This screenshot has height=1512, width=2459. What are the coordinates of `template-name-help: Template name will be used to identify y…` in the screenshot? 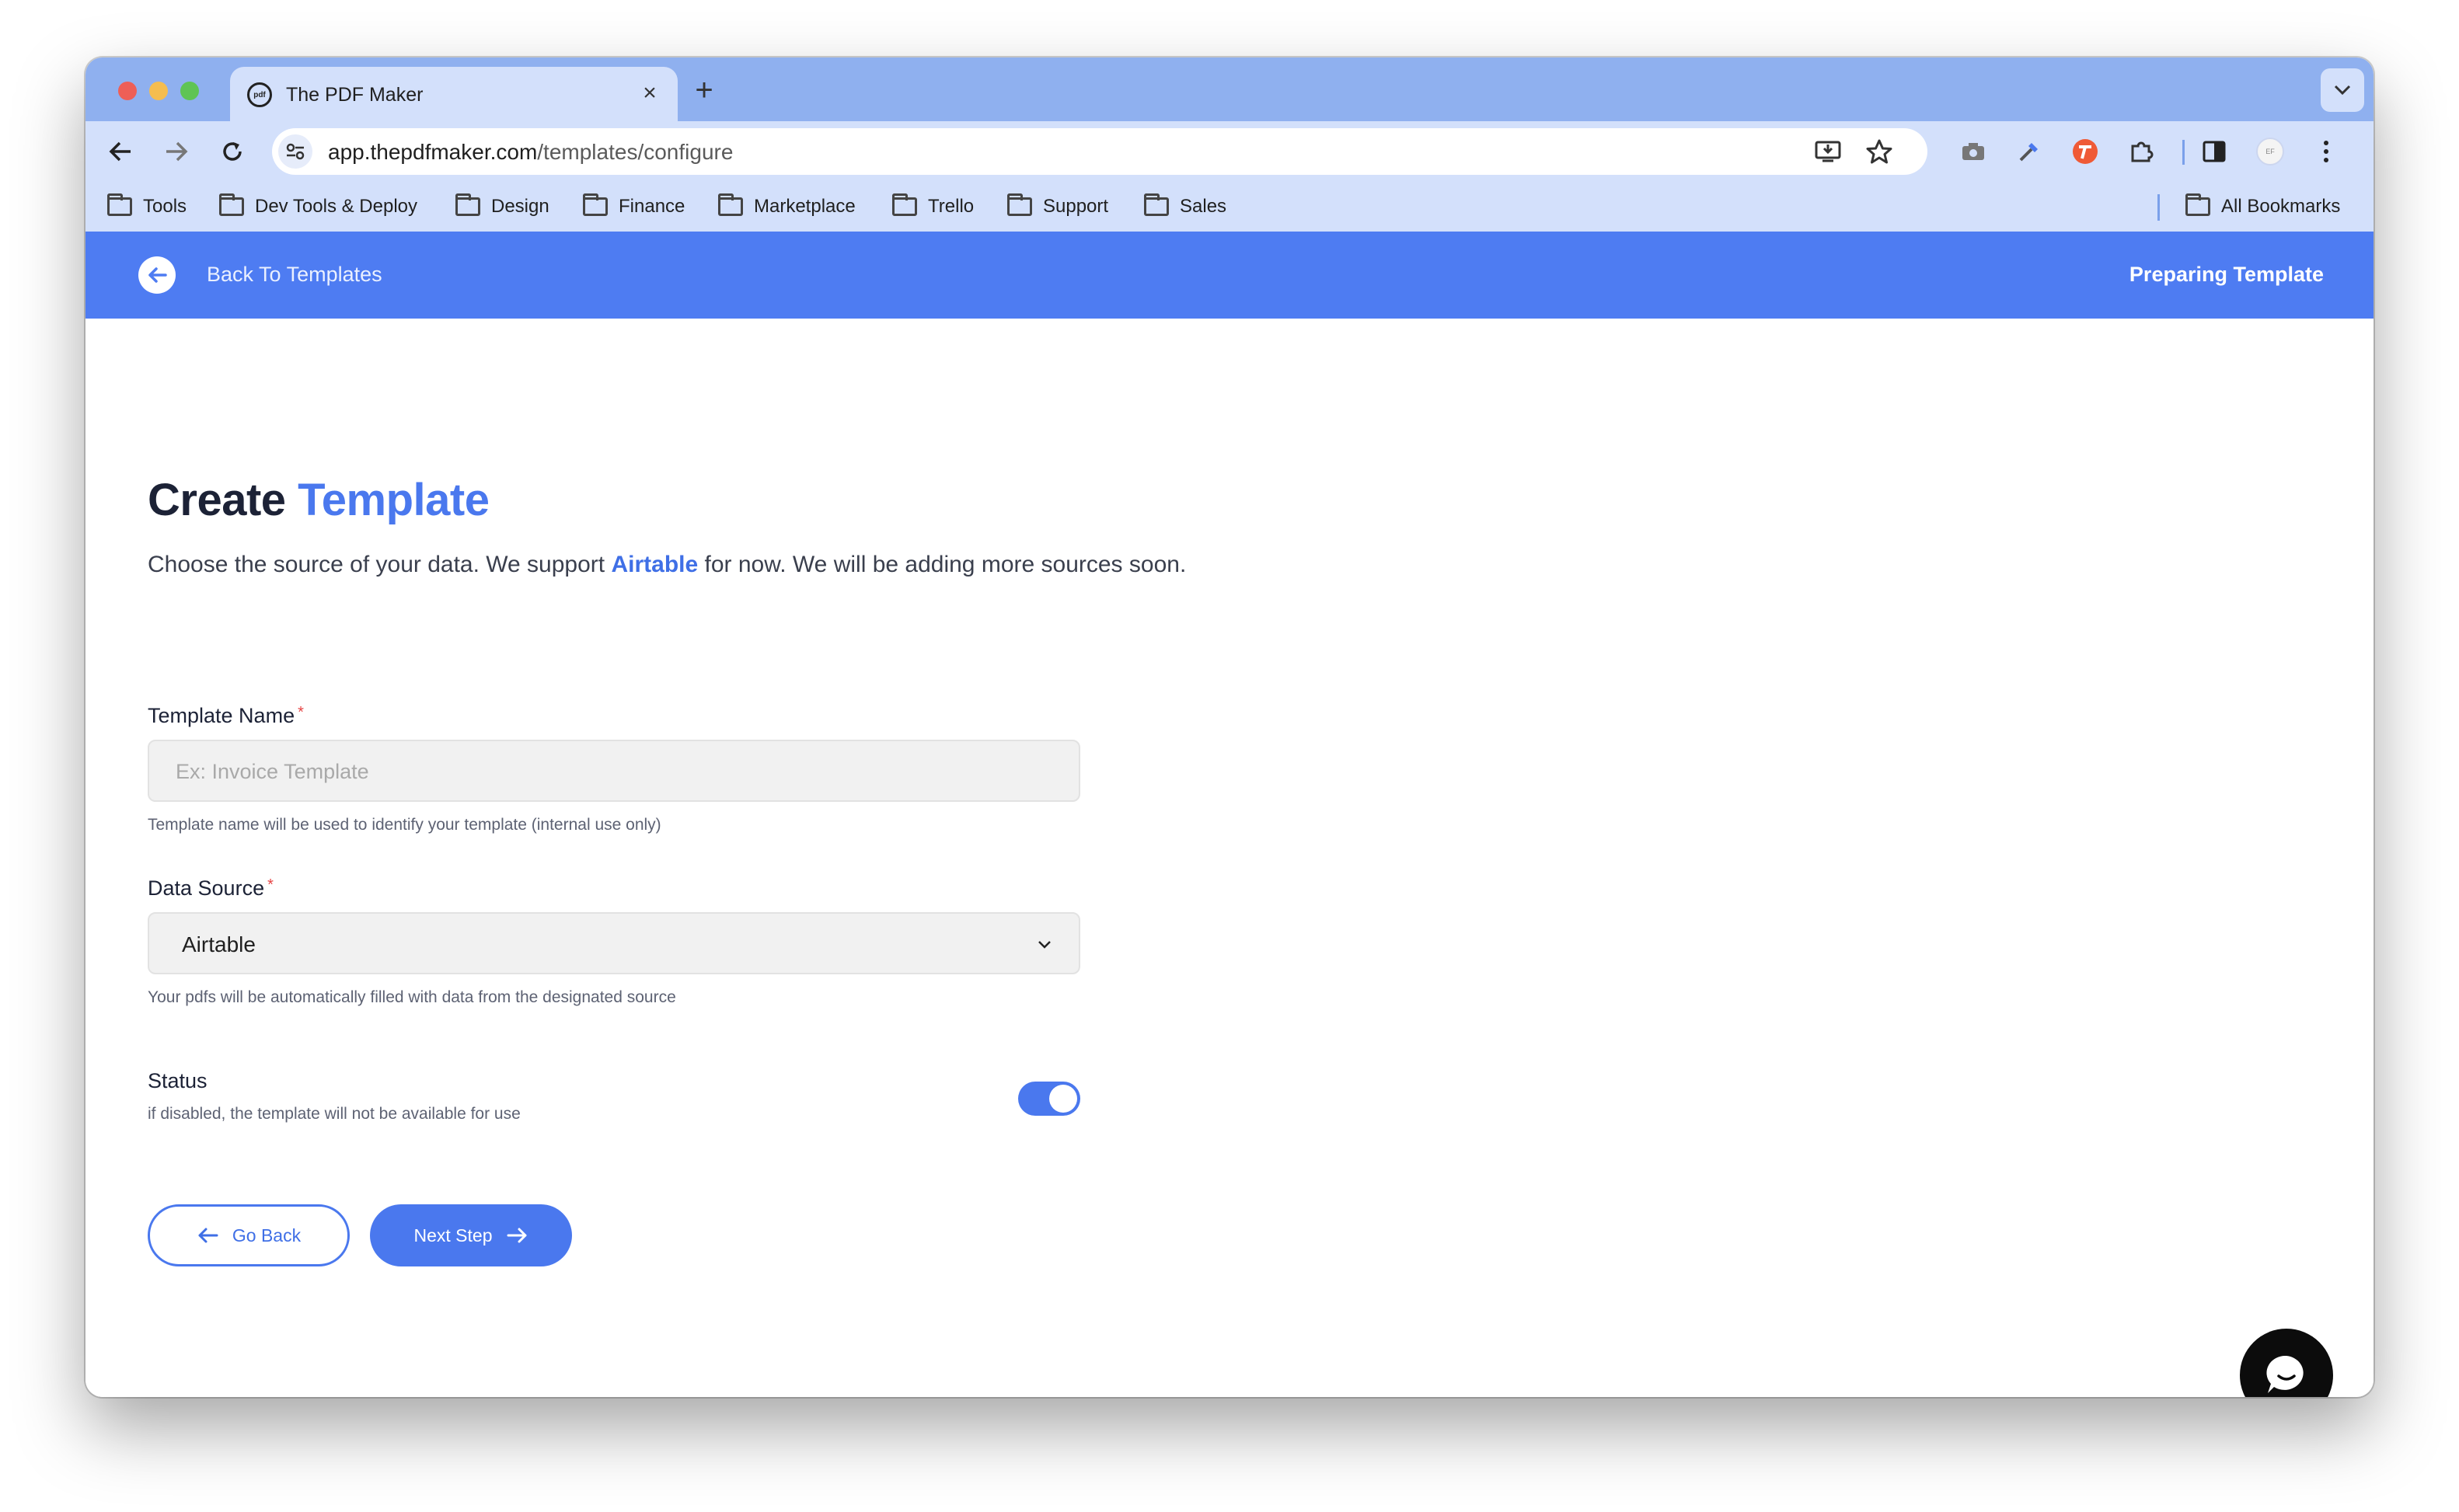 It's located at (404, 825).